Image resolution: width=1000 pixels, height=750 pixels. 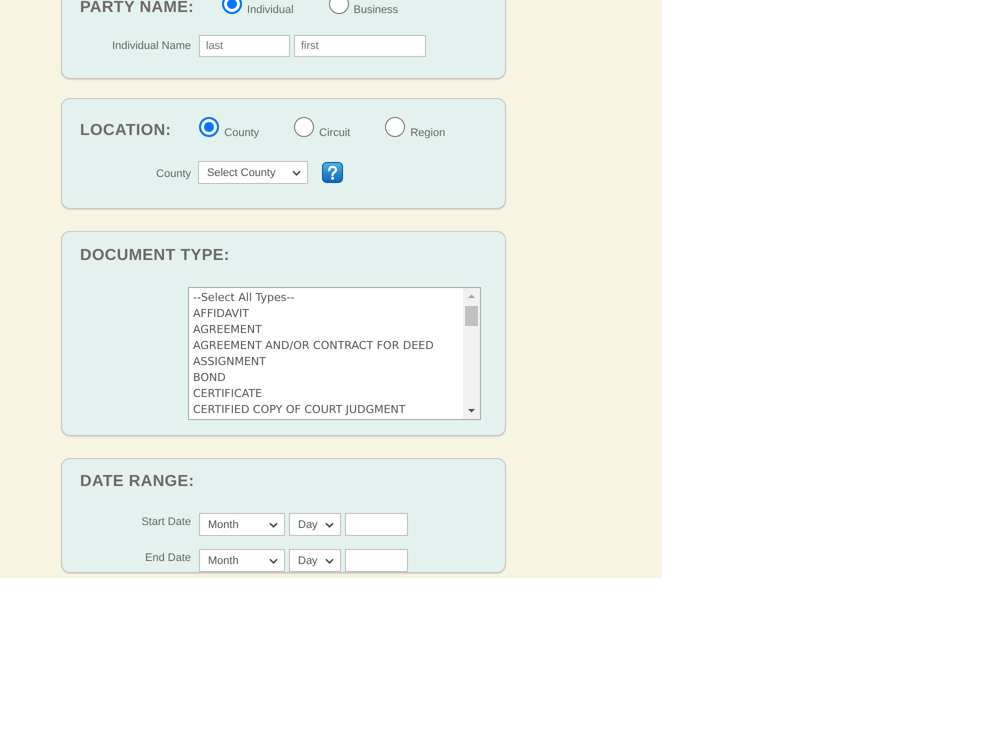 I want to click on field-label: End Date, so click(x=167, y=558).